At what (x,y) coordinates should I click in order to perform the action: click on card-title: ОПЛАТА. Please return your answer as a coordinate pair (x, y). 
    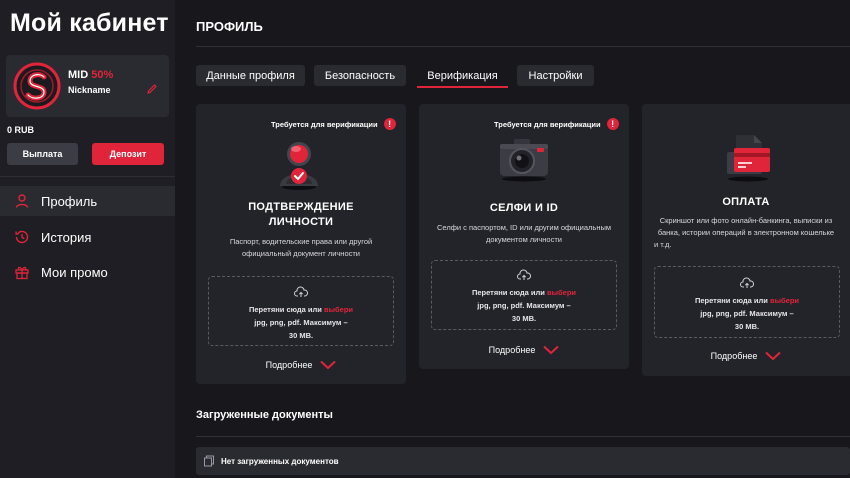
    Looking at the image, I should click on (746, 202).